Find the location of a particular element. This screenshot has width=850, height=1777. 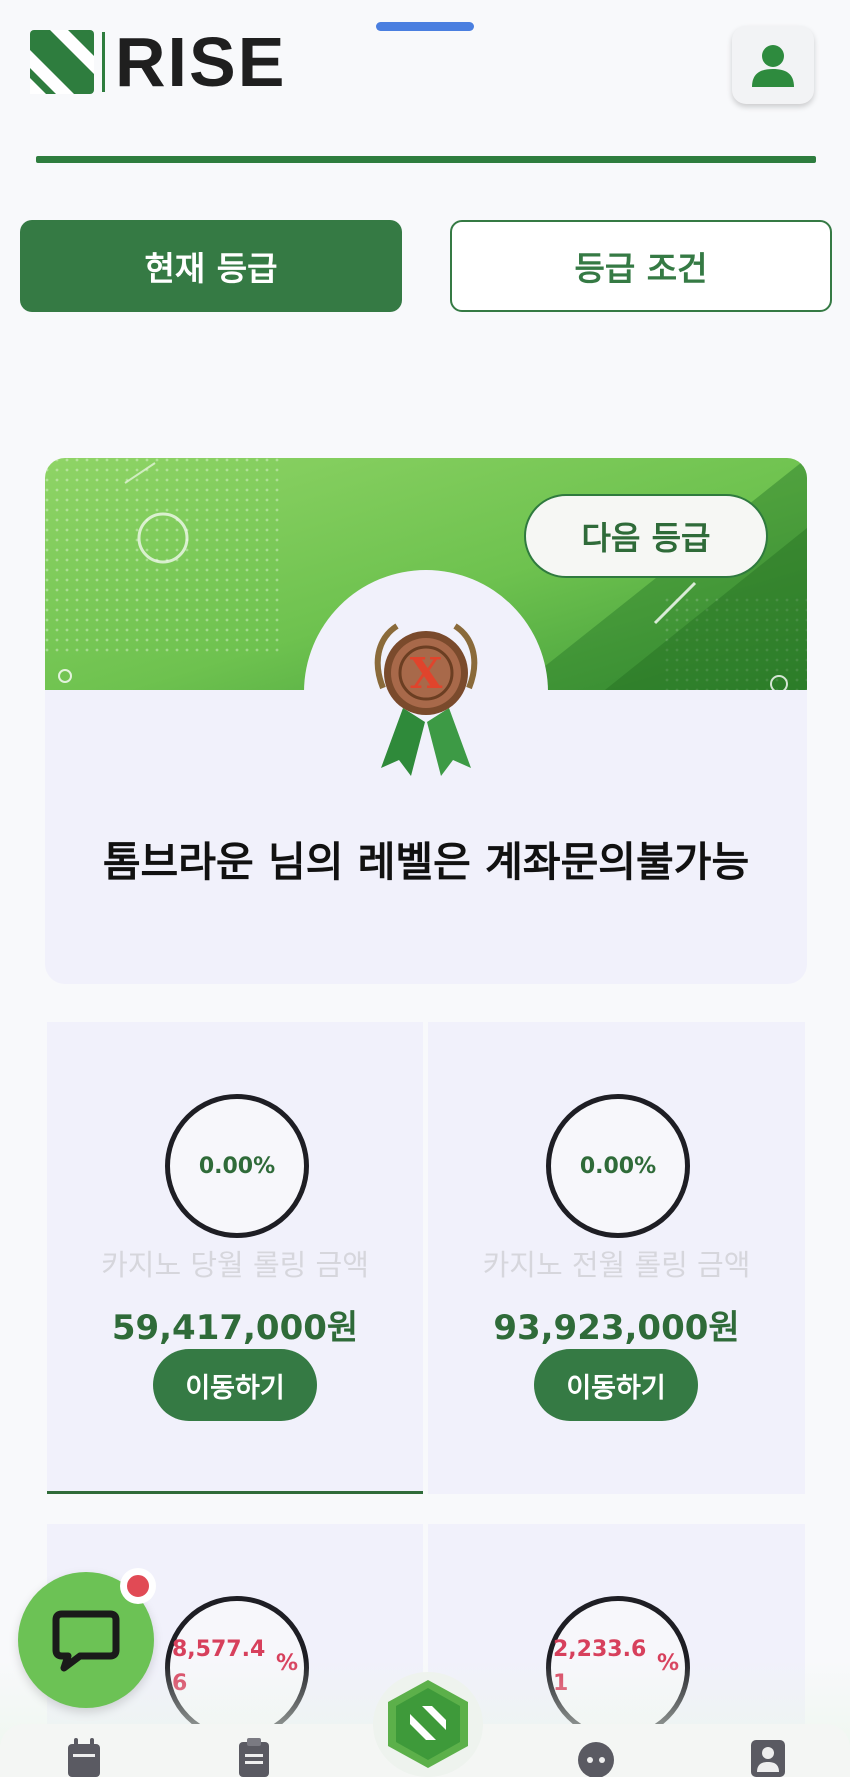

home-logo-icon is located at coordinates (428, 1724).